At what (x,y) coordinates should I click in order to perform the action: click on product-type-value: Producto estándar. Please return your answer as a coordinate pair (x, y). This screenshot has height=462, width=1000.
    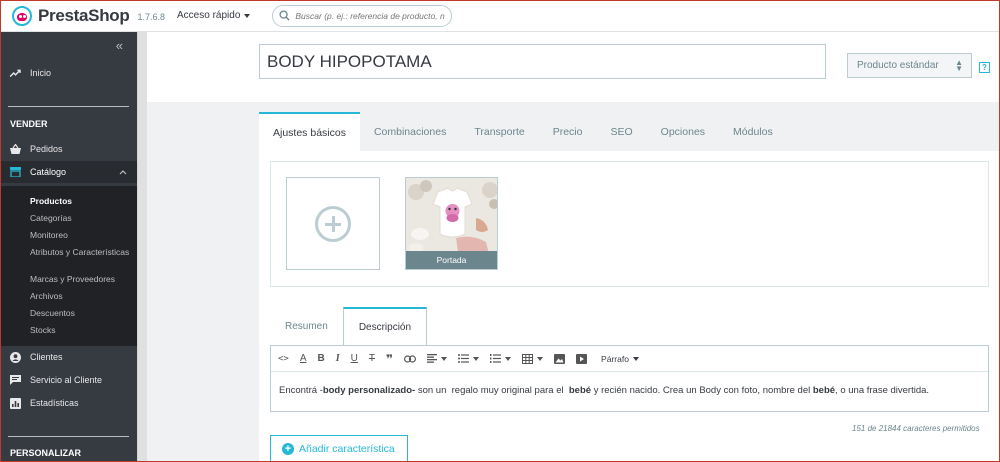
    Looking at the image, I should click on (898, 65).